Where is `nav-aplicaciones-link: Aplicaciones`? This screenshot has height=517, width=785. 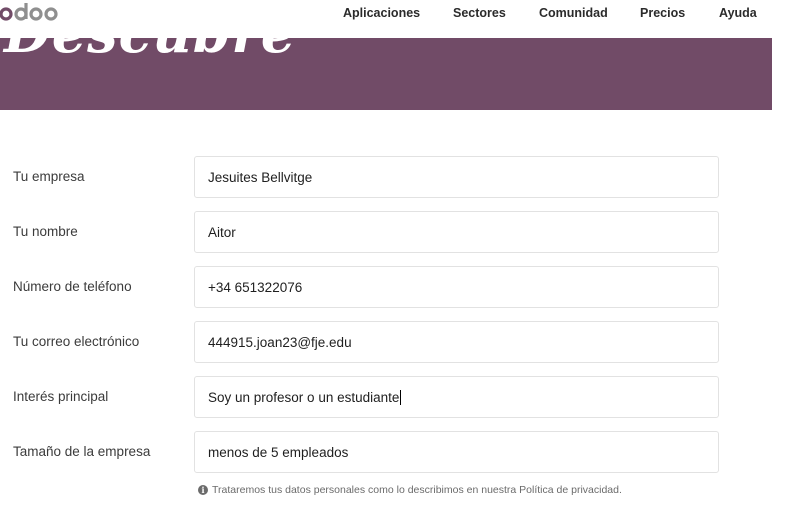
nav-aplicaciones-link: Aplicaciones is located at coordinates (381, 13).